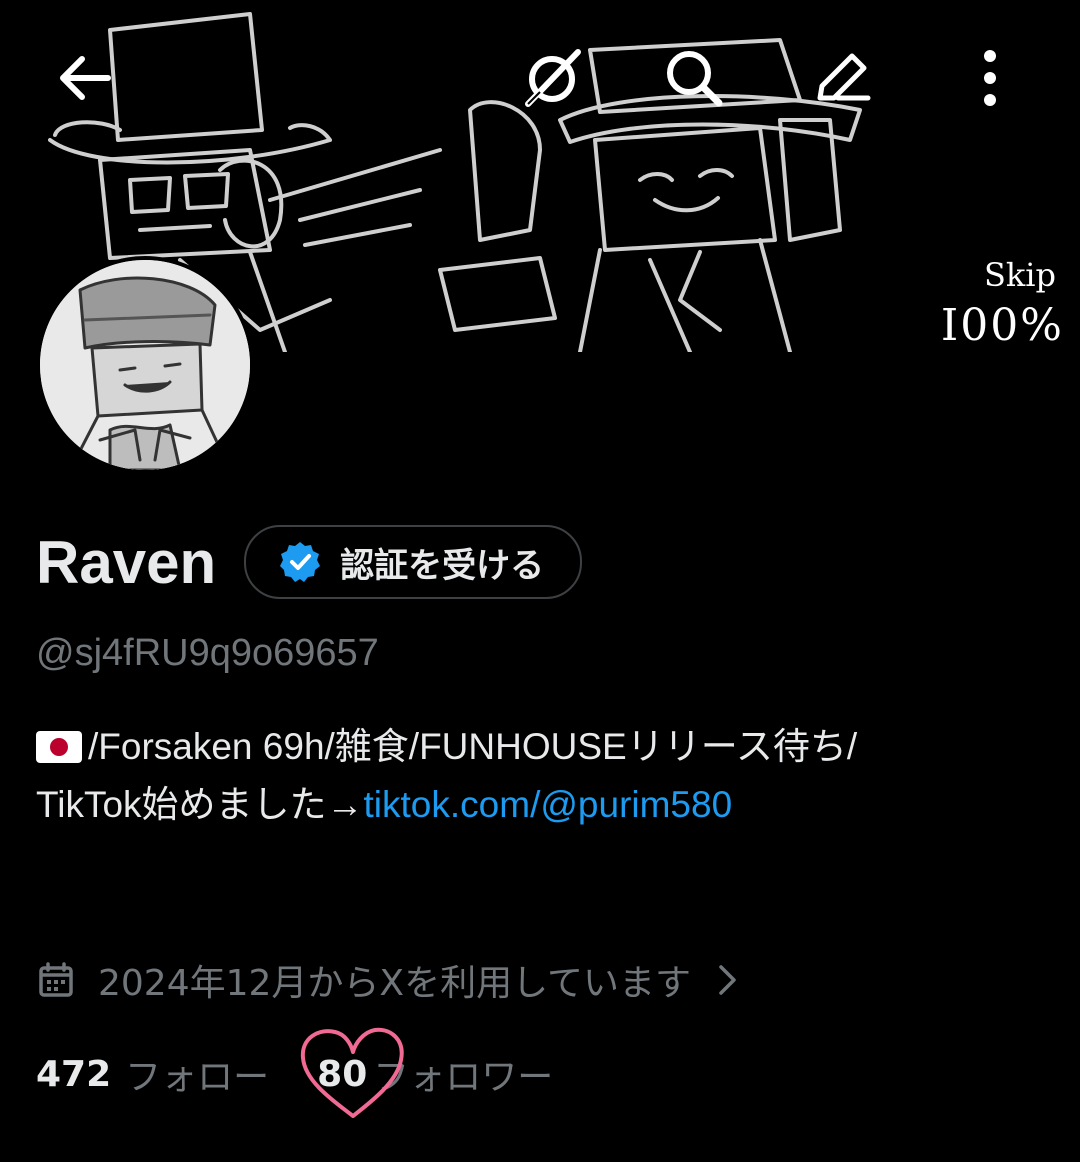 This screenshot has height=1162, width=1080. I want to click on display-name: Raven, so click(126, 562).